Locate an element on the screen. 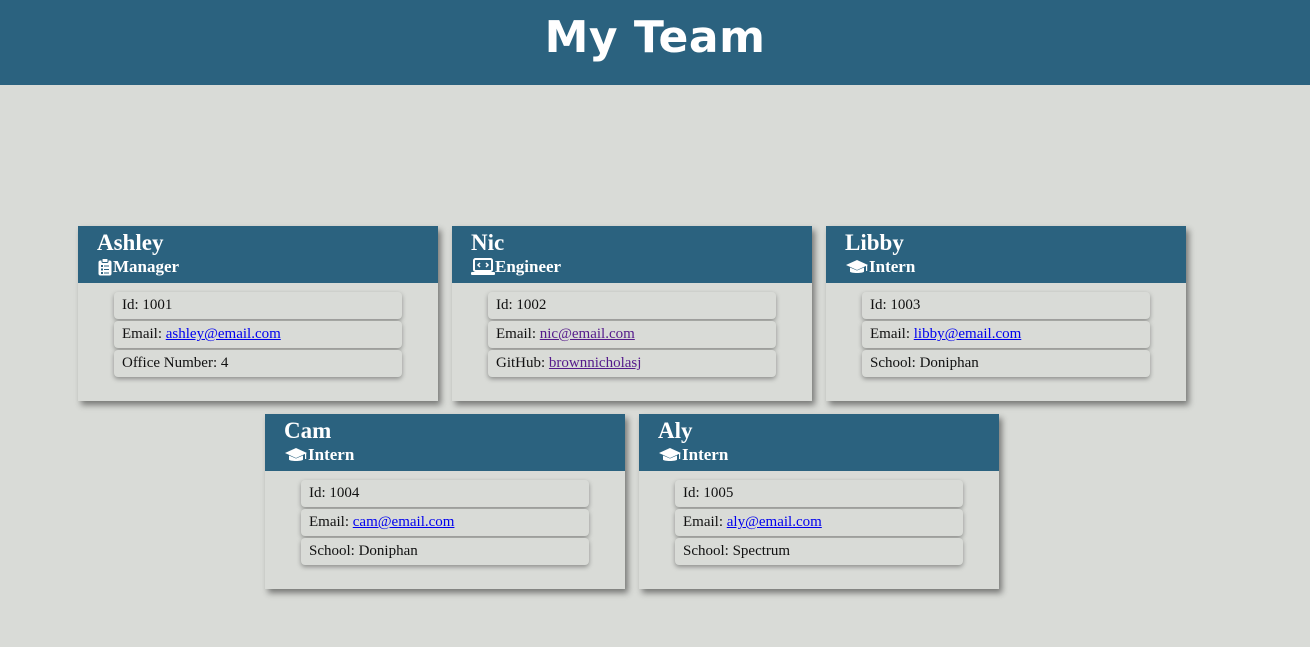  employee-email-row: Email: aly@email.com is located at coordinates (819, 522).